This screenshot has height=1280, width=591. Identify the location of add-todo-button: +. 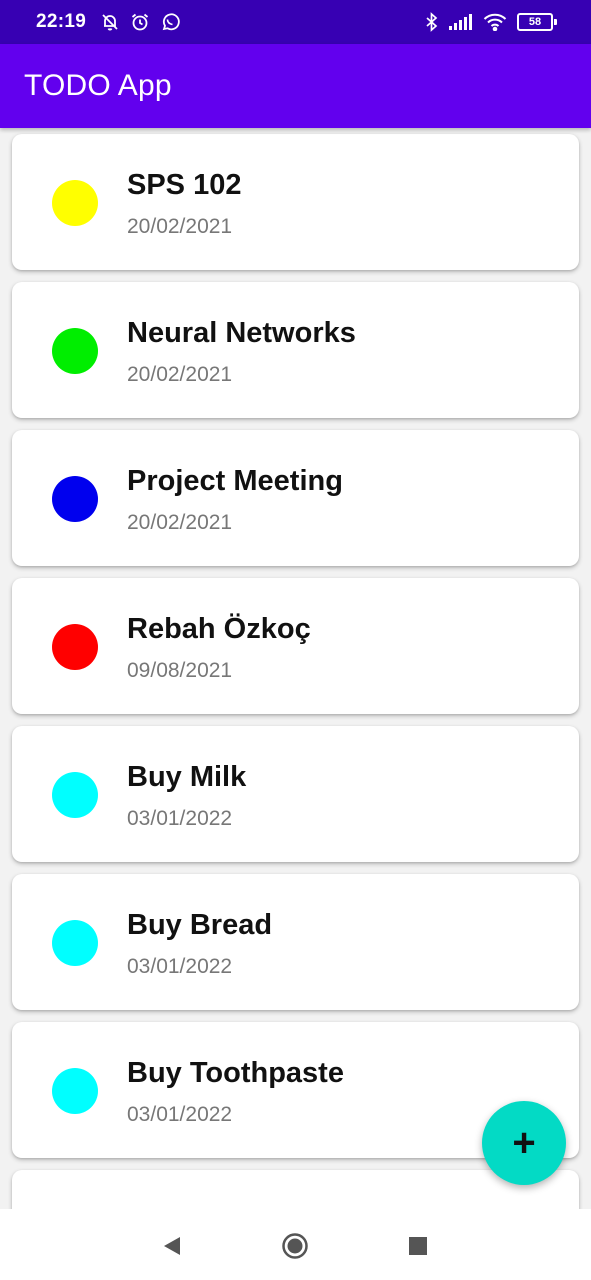
(524, 1143).